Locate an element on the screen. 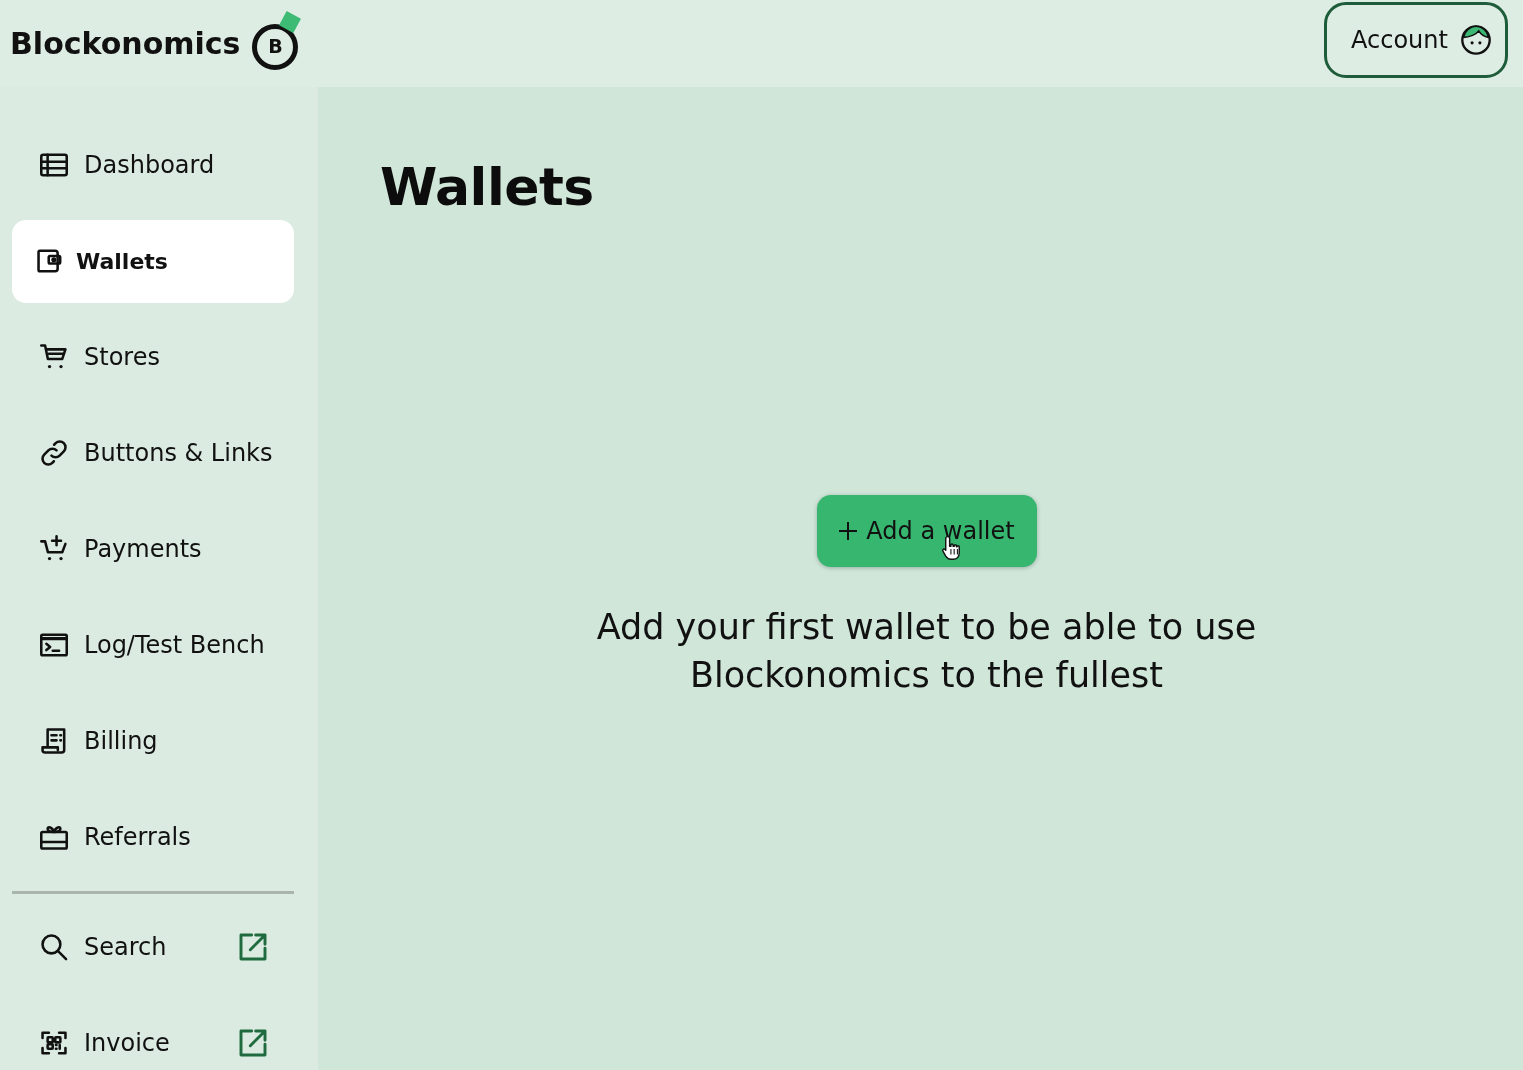  receipt-icon is located at coordinates (54, 741).